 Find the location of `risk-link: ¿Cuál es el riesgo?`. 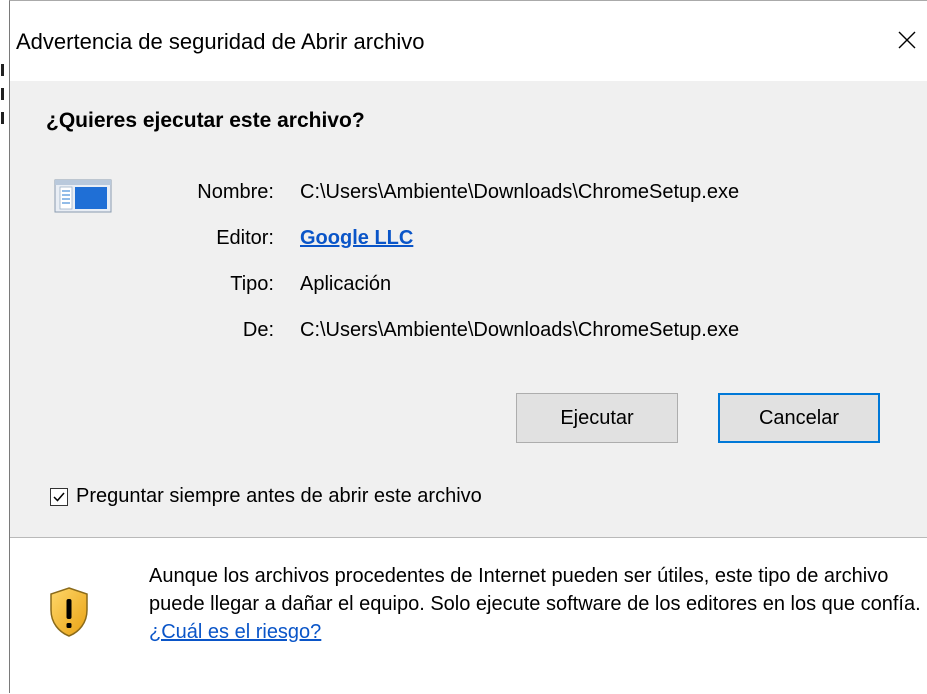

risk-link: ¿Cuál es el riesgo? is located at coordinates (235, 632).